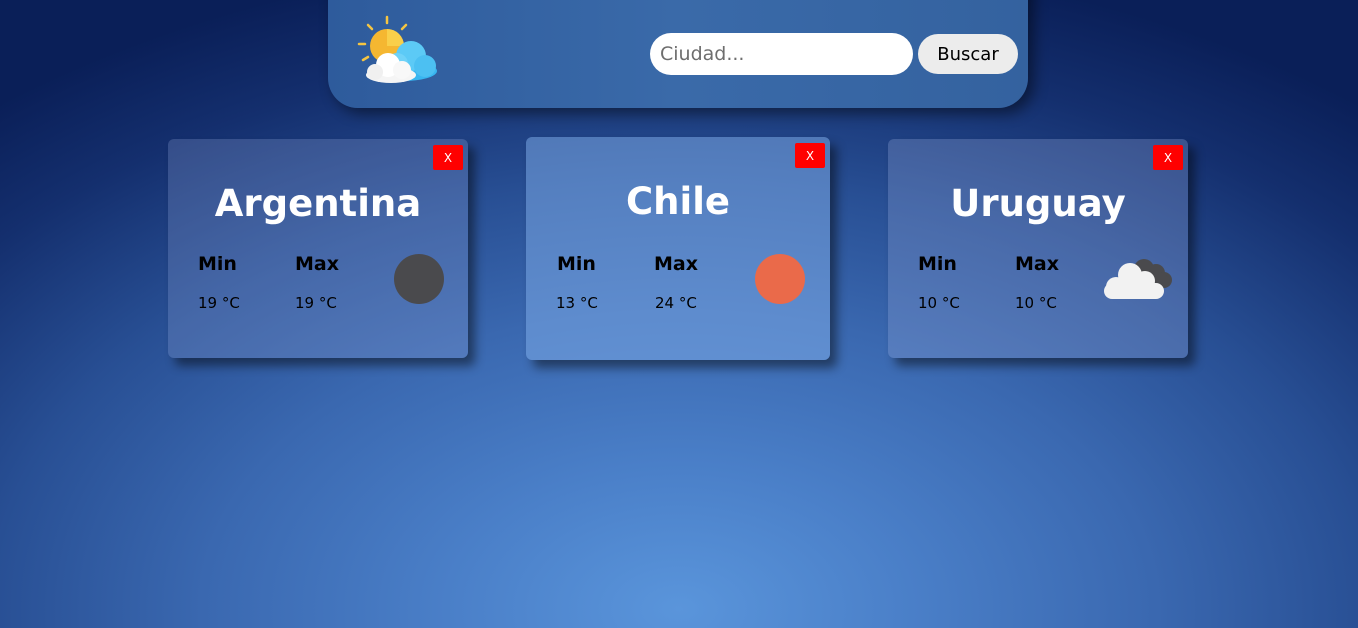 The width and height of the screenshot is (1358, 628). I want to click on search-button: Buscar, so click(968, 54).